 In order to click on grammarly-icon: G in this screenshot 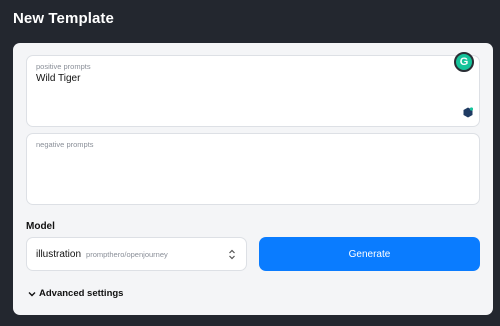, I will do `click(464, 62)`.